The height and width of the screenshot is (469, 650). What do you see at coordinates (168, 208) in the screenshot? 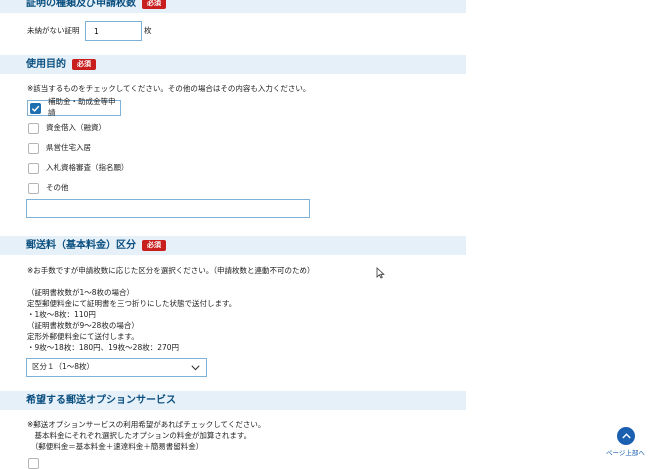
I see `other-purpose-input` at bounding box center [168, 208].